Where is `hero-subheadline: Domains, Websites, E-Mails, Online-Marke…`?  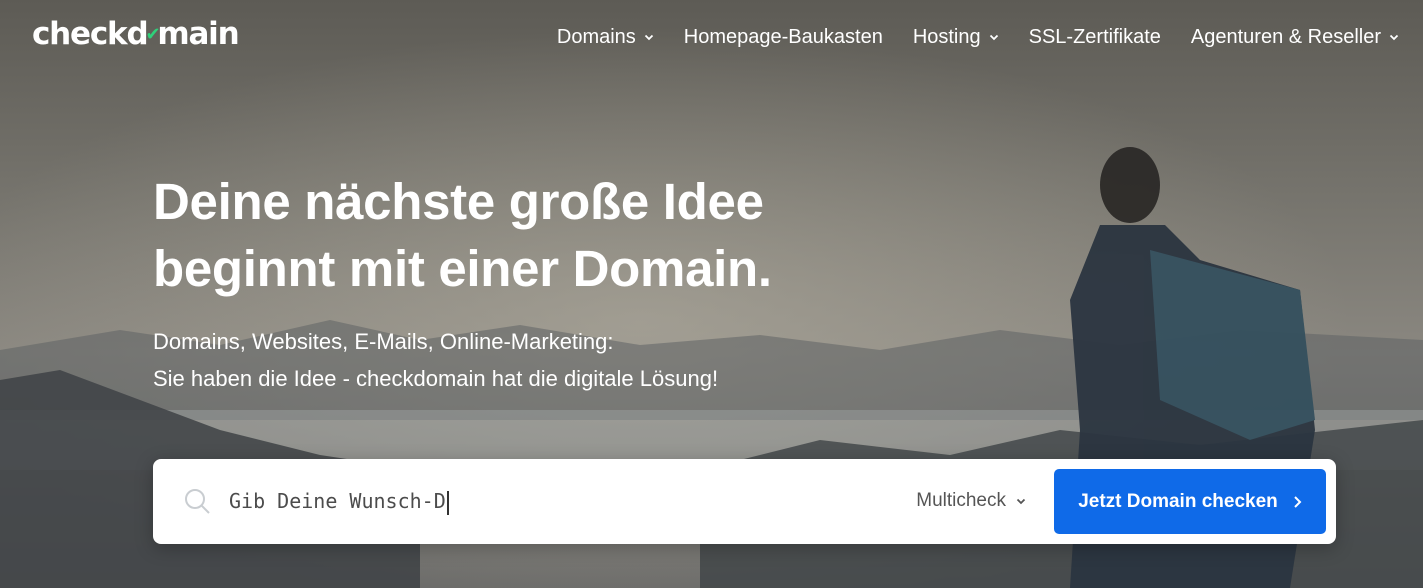 hero-subheadline: Domains, Websites, E-Mails, Online-Marke… is located at coordinates (435, 360).